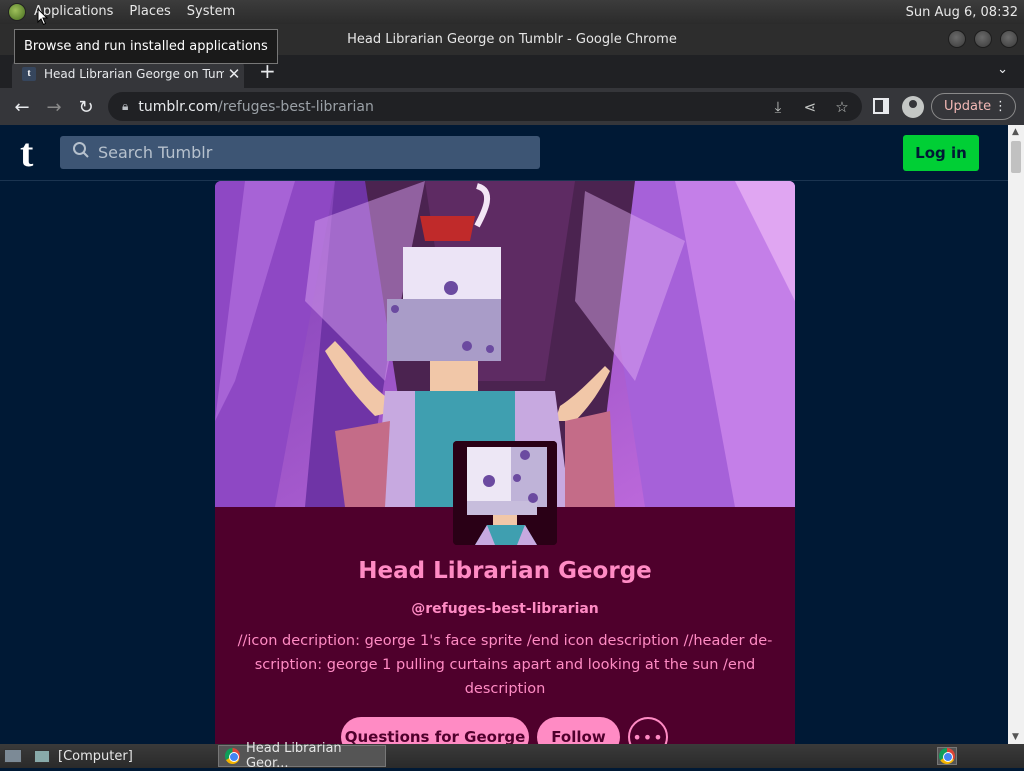 The image size is (1024, 771). Describe the element at coordinates (81, 152) in the screenshot. I see `search-icon` at that location.